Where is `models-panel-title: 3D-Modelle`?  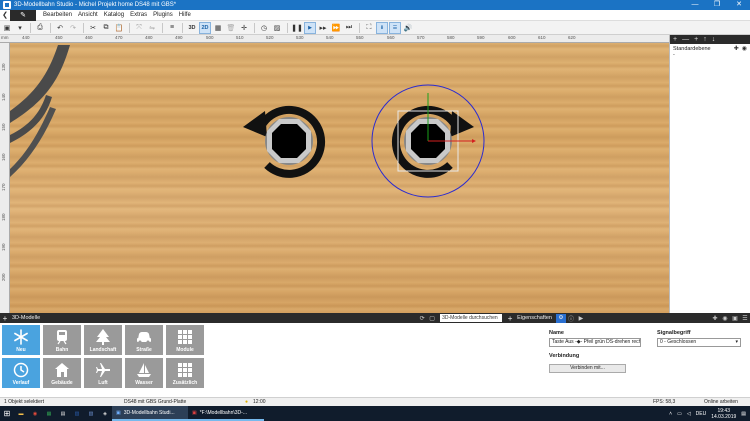
models-panel-title: 3D-Modelle is located at coordinates (26, 318).